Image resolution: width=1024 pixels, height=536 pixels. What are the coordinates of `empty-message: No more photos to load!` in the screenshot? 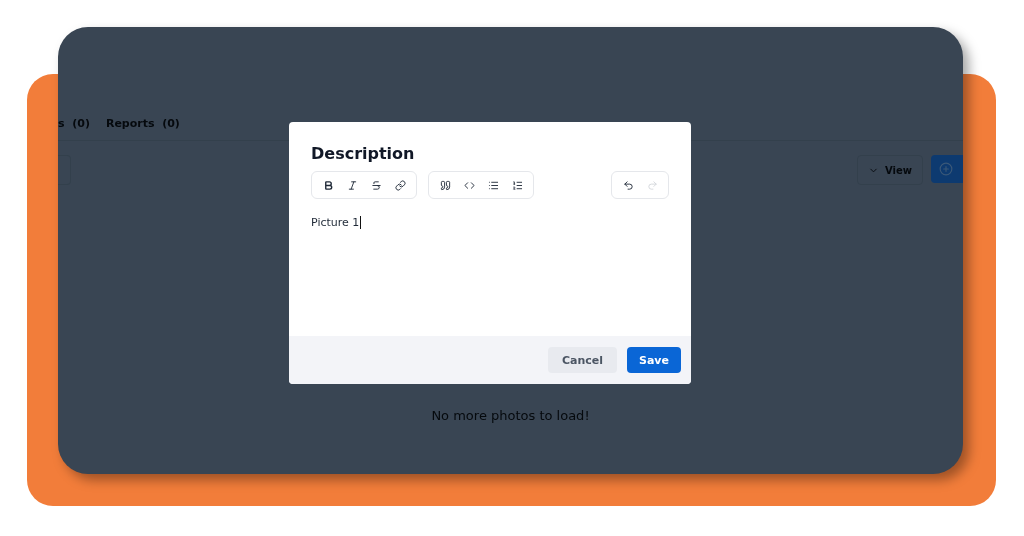 It's located at (510, 415).